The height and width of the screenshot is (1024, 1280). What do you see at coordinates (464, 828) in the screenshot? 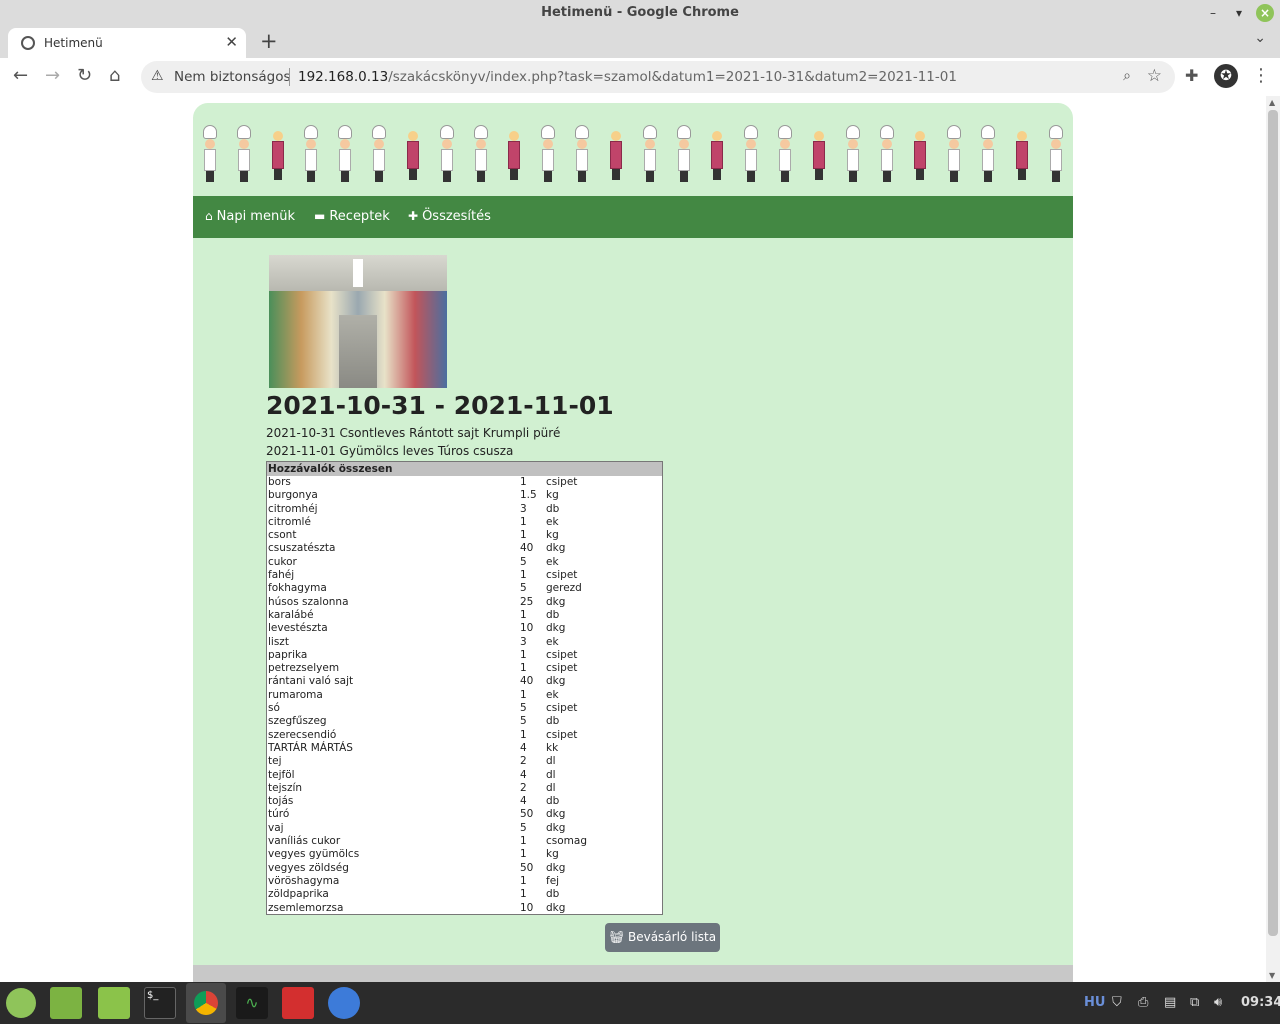
I see `table-row: vaj 5 dkg` at bounding box center [464, 828].